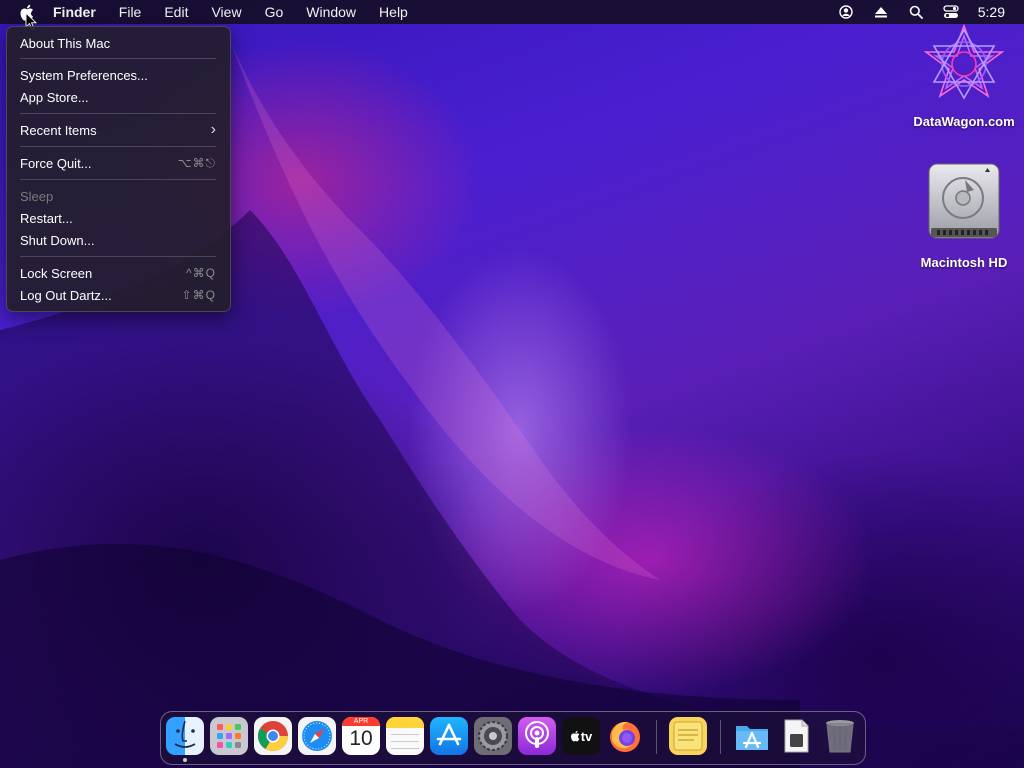 The image size is (1024, 768). Describe the element at coordinates (586, 736) in the screenshot. I see `apple-tv-label: tv` at that location.